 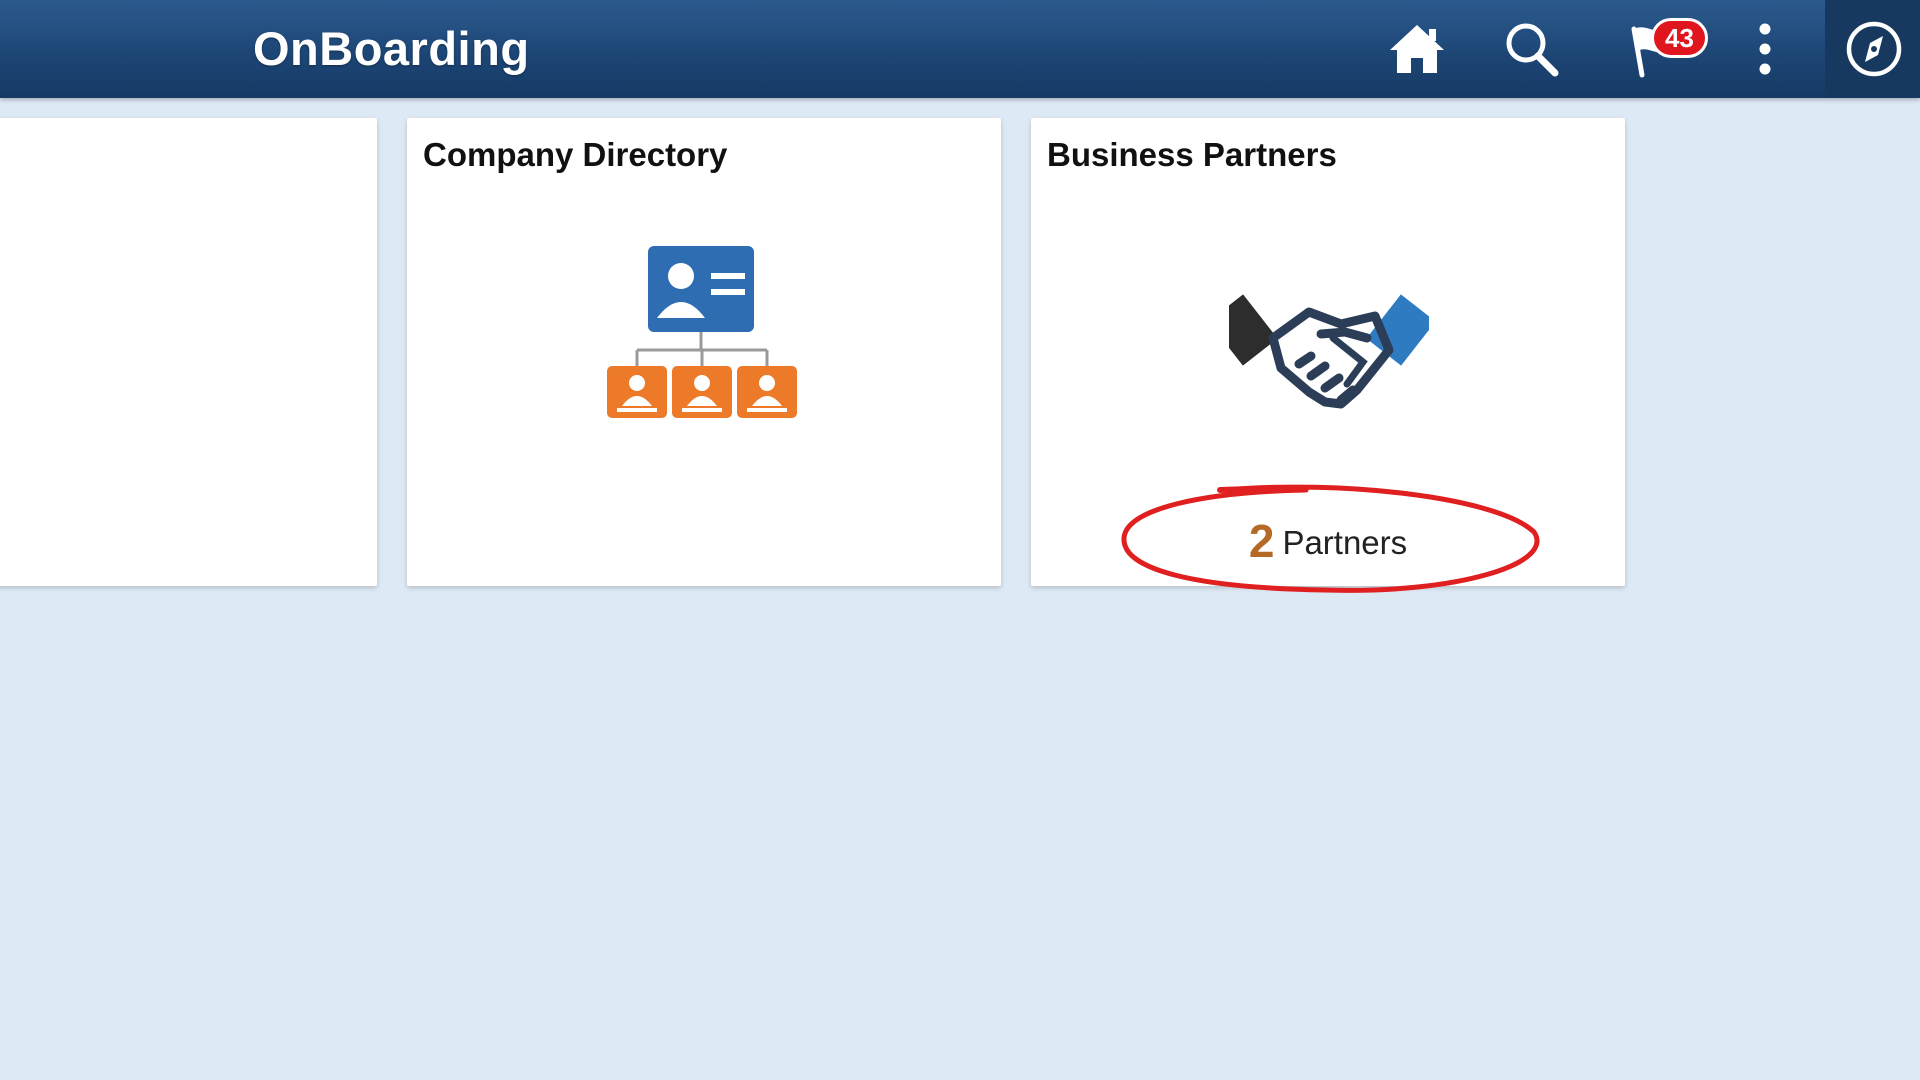 What do you see at coordinates (960, 49) in the screenshot?
I see `header-bar: OnBoarding 43` at bounding box center [960, 49].